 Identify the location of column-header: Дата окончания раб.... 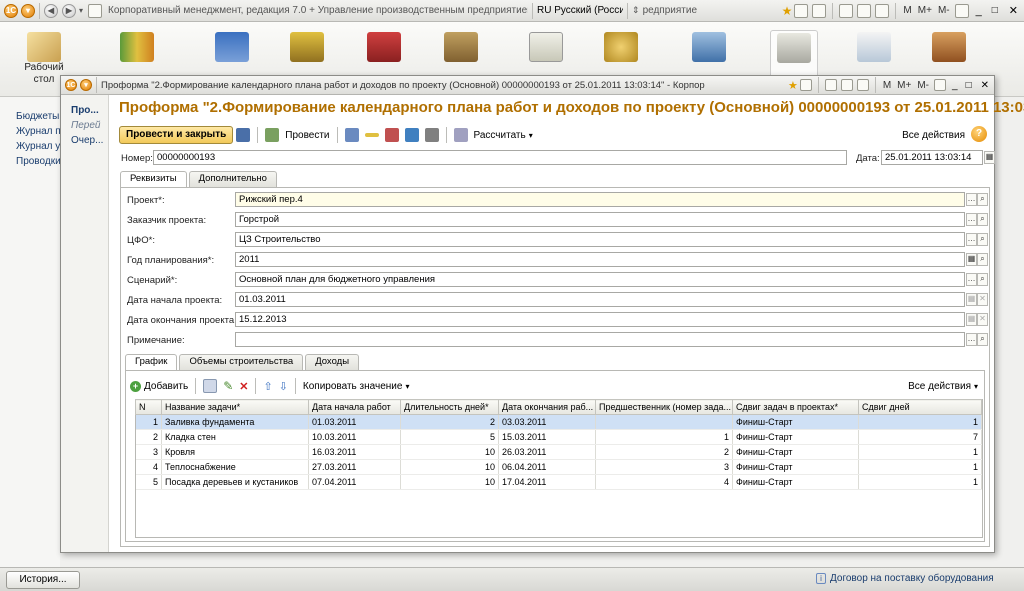
(547, 407).